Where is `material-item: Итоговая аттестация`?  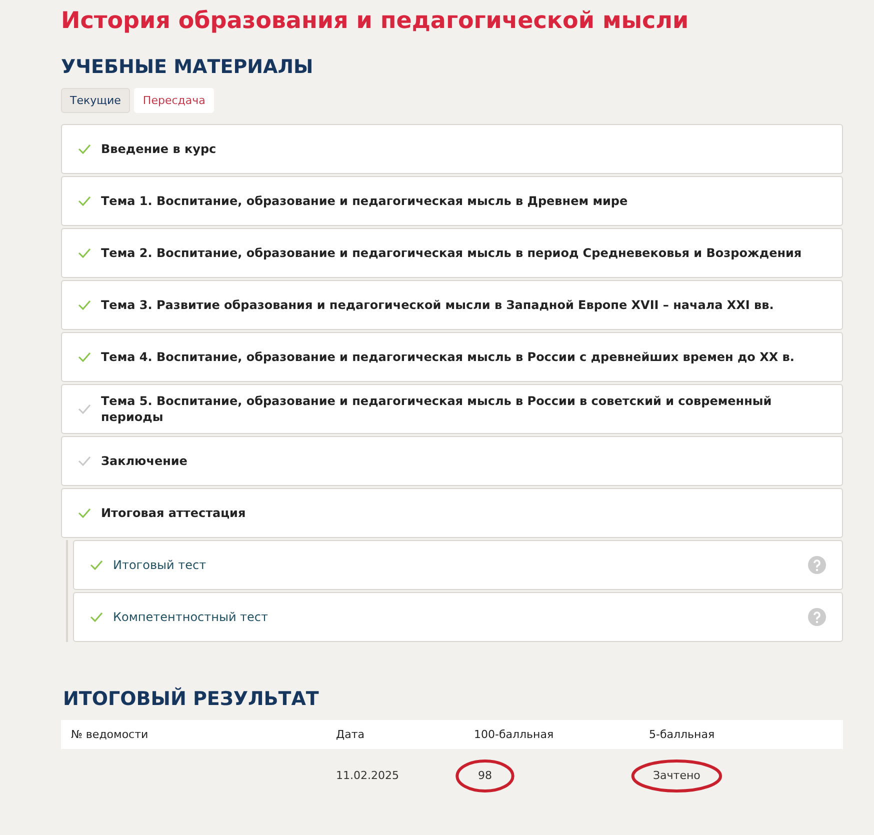
material-item: Итоговая аттестация is located at coordinates (452, 513).